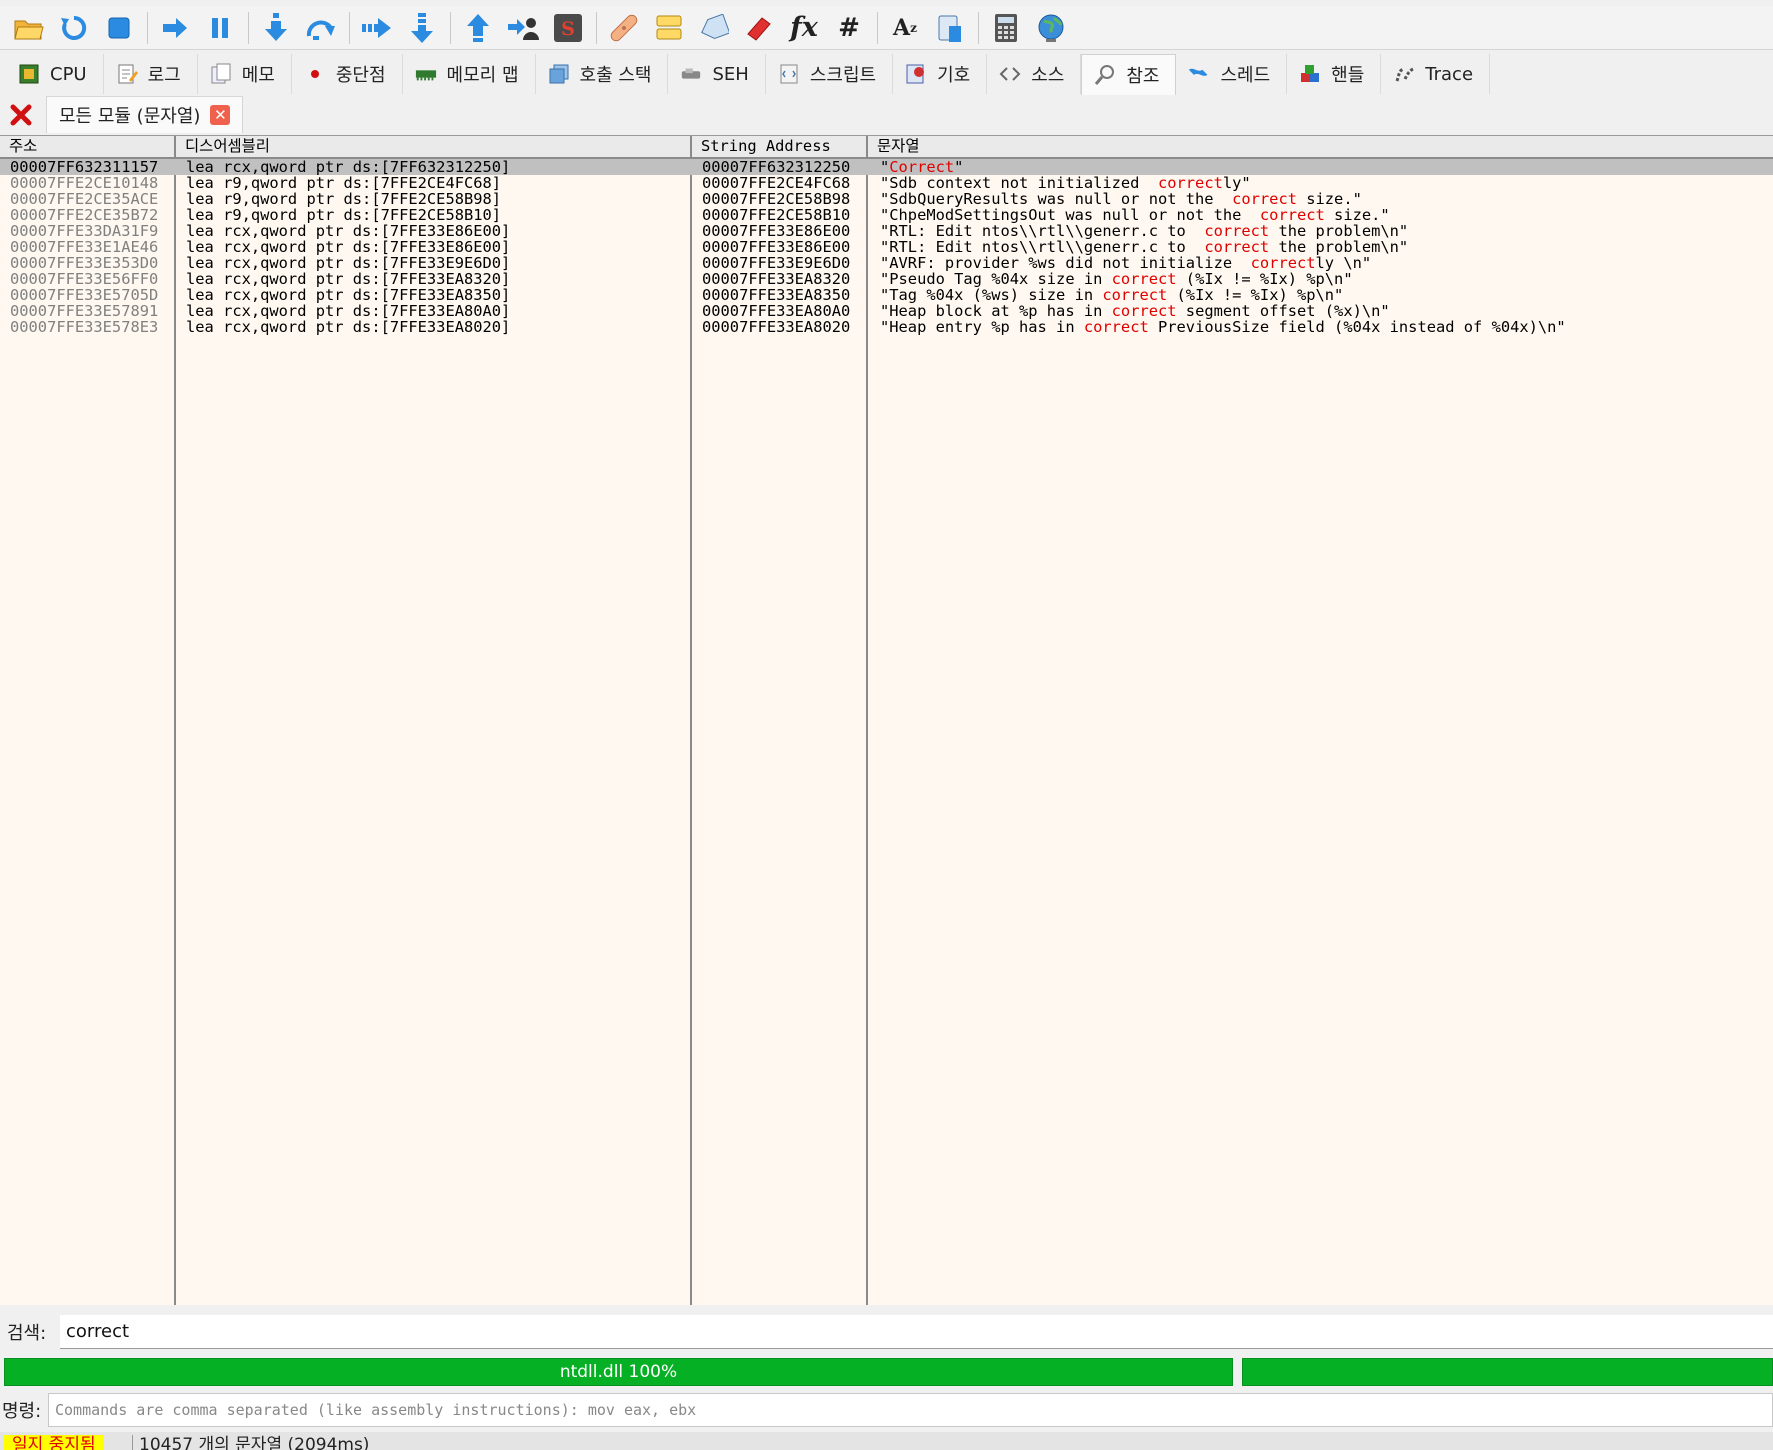 The height and width of the screenshot is (1450, 1773). Describe the element at coordinates (776, 199) in the screenshot. I see `string-address-cell: 00007FFE2CE58B98` at that location.